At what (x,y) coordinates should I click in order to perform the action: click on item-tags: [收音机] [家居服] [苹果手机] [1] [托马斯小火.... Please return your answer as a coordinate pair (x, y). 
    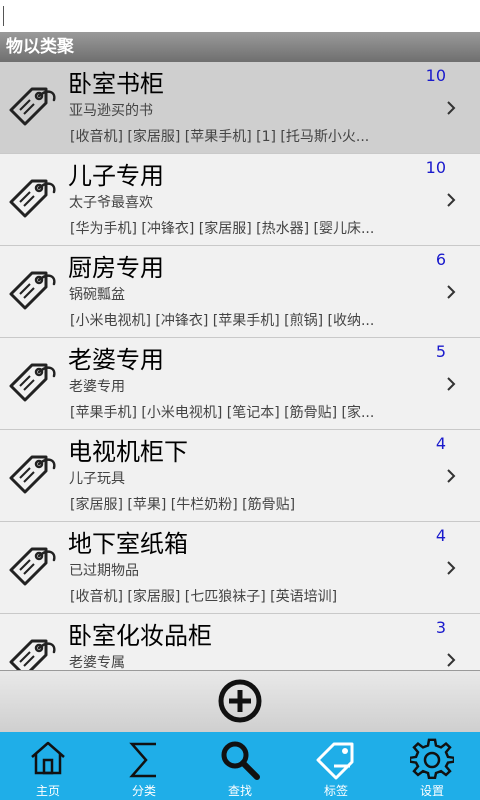
    Looking at the image, I should click on (220, 137).